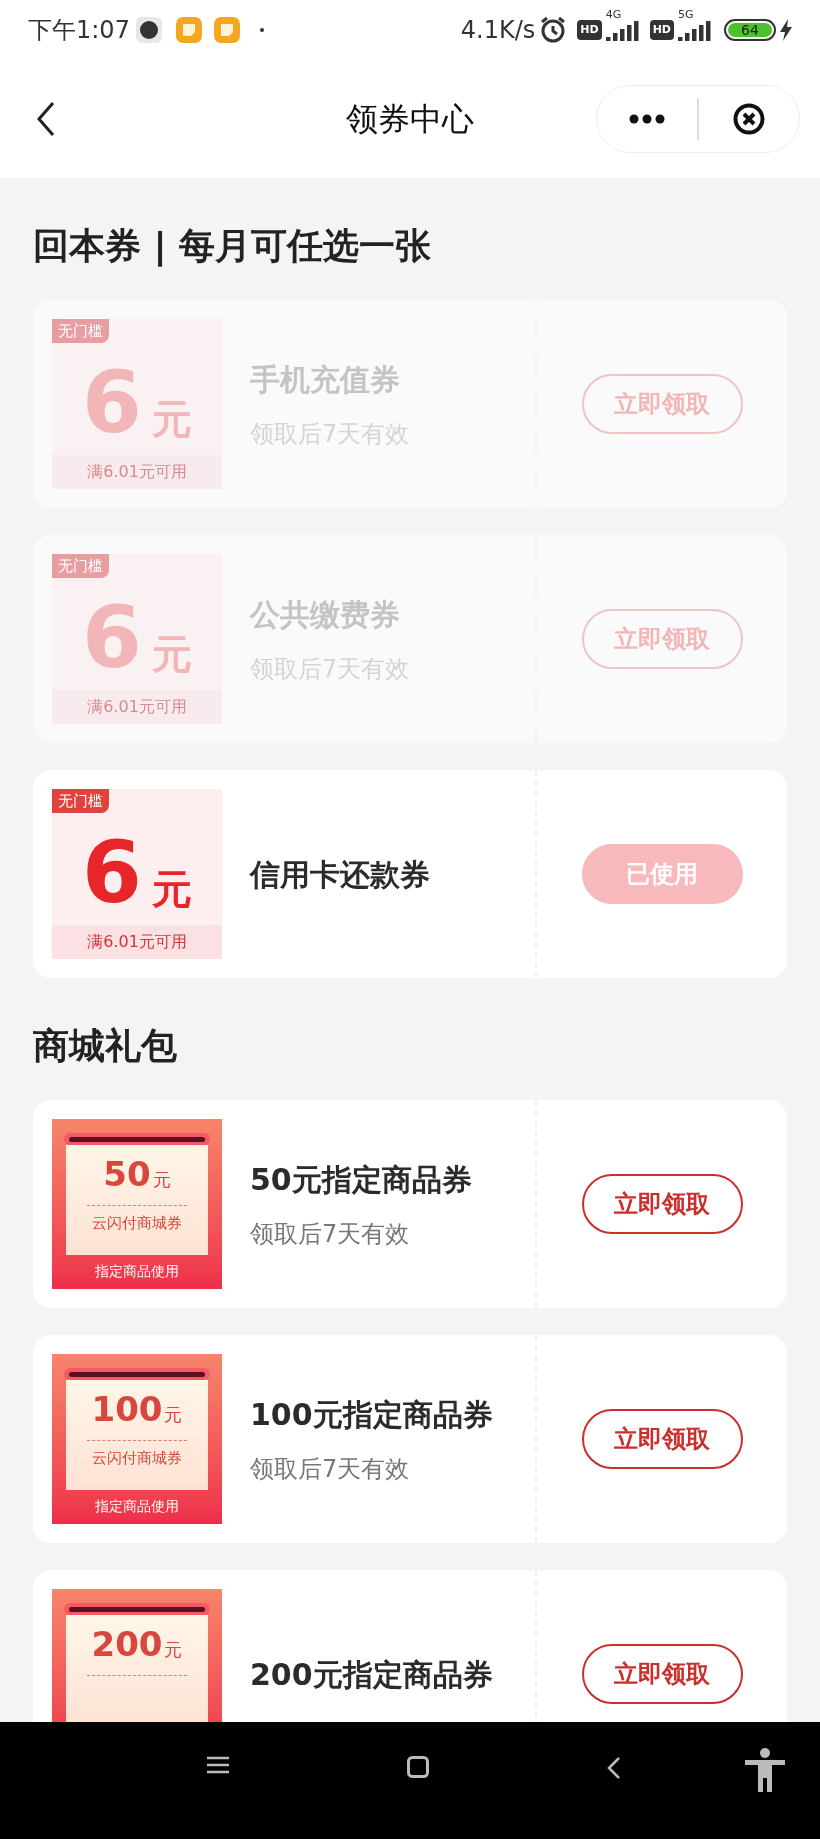 The width and height of the screenshot is (820, 1839). I want to click on section-title: 商城礼包, so click(105, 1046).